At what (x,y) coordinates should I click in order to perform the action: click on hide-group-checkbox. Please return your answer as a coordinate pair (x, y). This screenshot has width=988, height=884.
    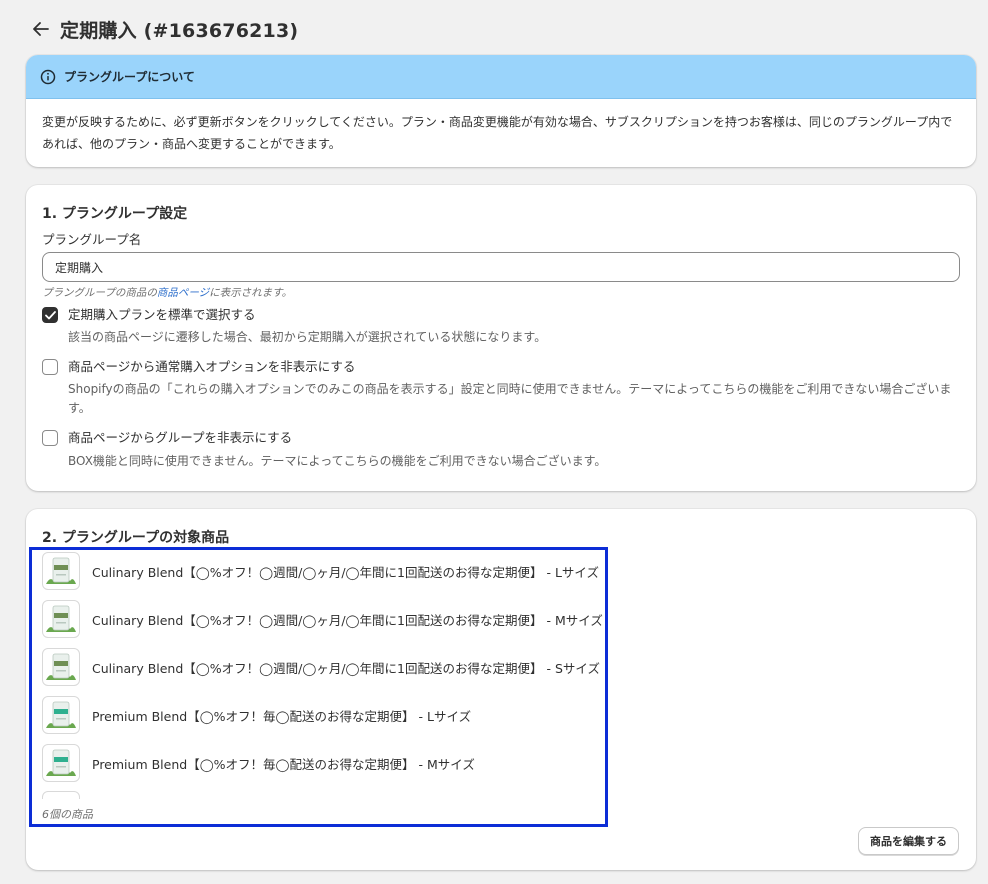
    Looking at the image, I should click on (50, 438).